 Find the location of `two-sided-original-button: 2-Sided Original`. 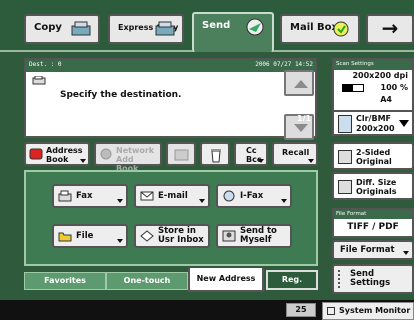

two-sided-original-button: 2-Sided Original is located at coordinates (373, 156).